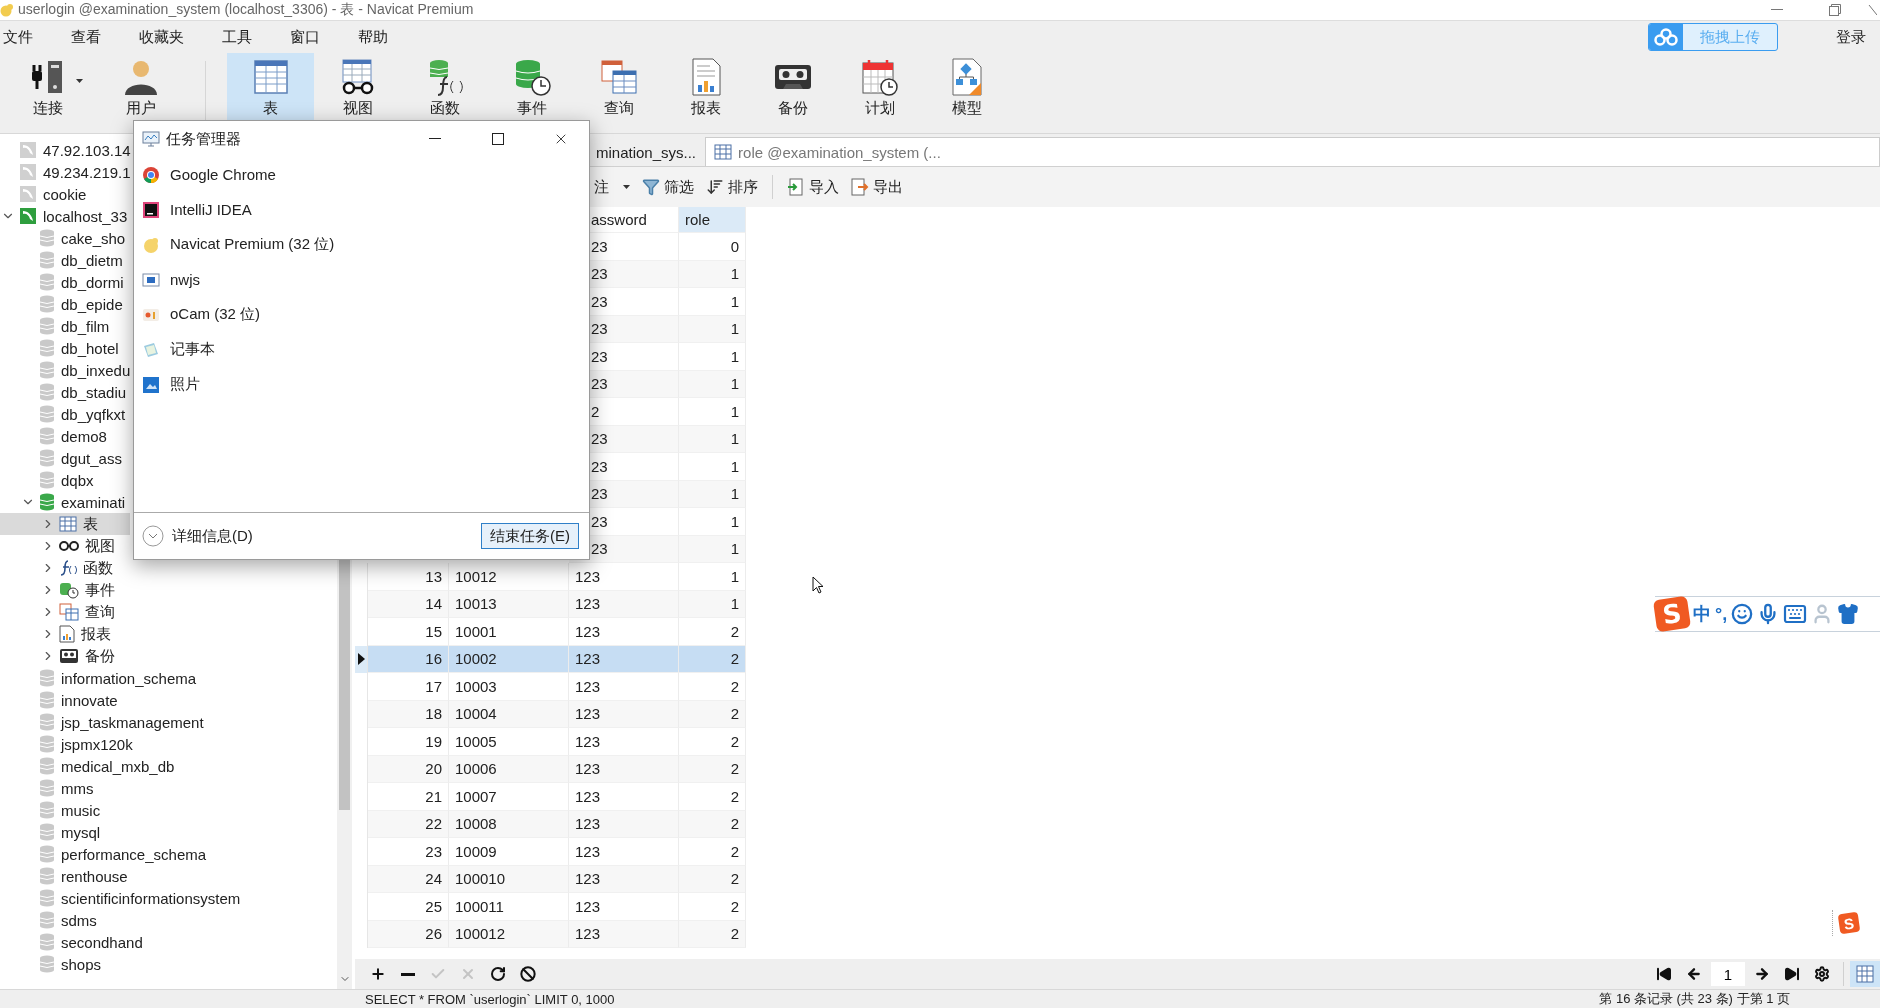  Describe the element at coordinates (813, 187) in the screenshot. I see `import-button: 导入` at that location.